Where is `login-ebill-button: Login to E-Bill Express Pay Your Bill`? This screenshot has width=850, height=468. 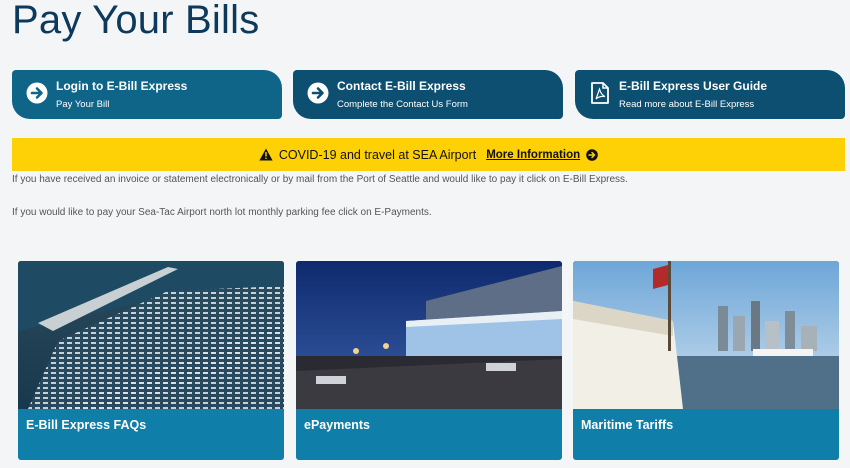
login-ebill-button: Login to E-Bill Express Pay Your Bill is located at coordinates (147, 94).